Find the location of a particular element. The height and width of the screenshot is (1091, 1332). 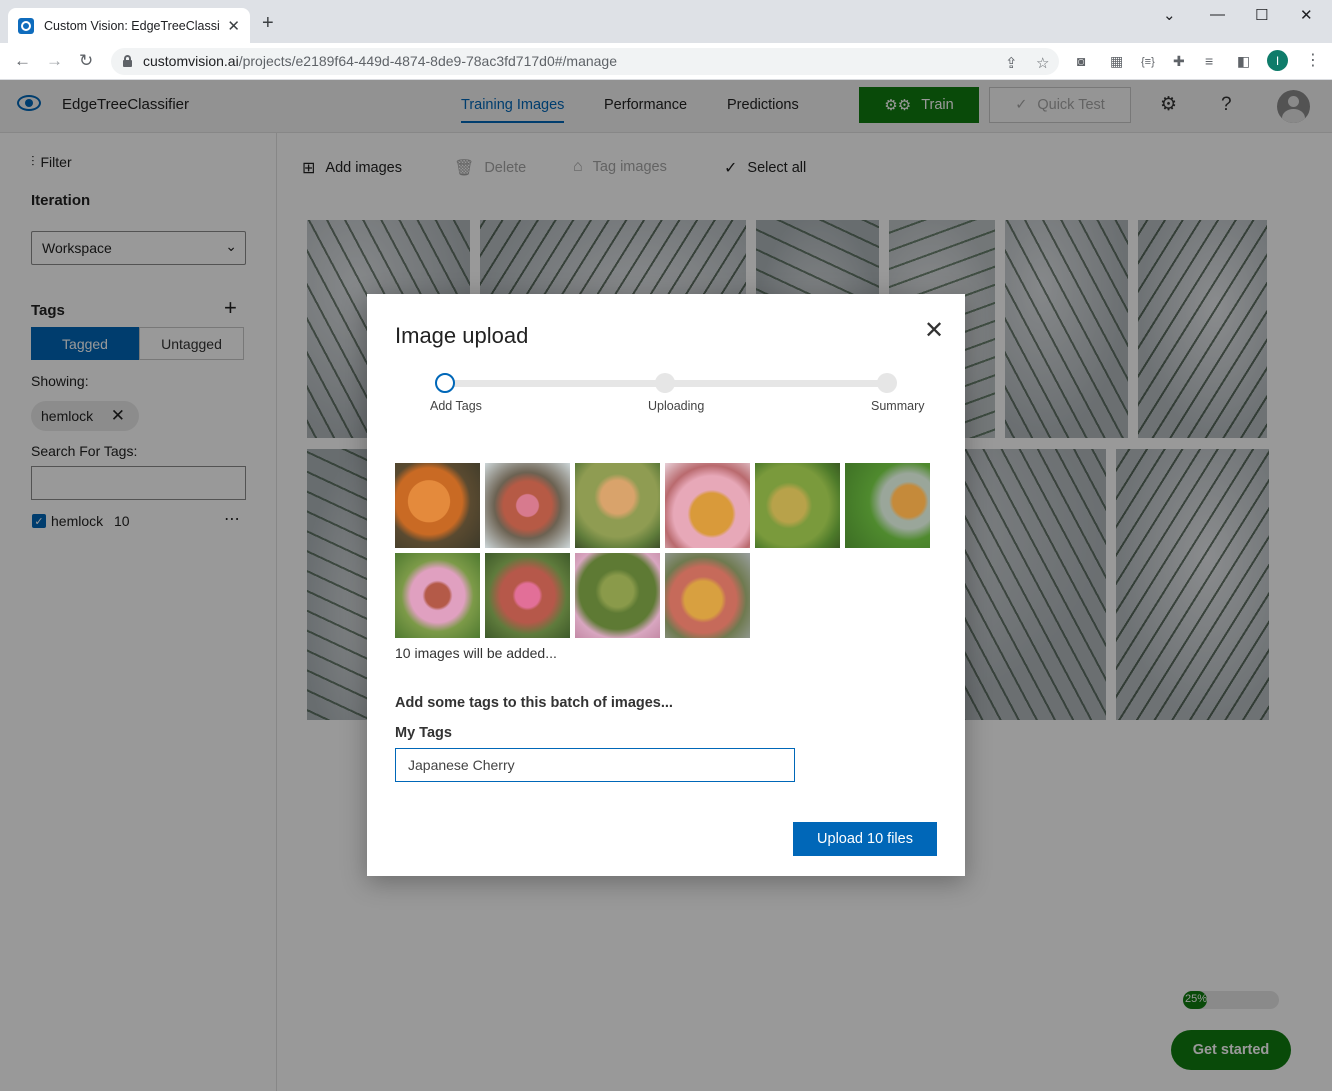

window-close-icon: ✕ is located at coordinates (1306, 15).